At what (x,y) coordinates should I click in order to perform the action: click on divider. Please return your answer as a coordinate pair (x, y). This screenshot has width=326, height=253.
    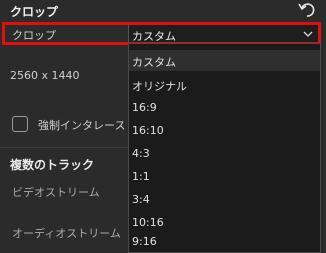
    Looking at the image, I should click on (65, 147).